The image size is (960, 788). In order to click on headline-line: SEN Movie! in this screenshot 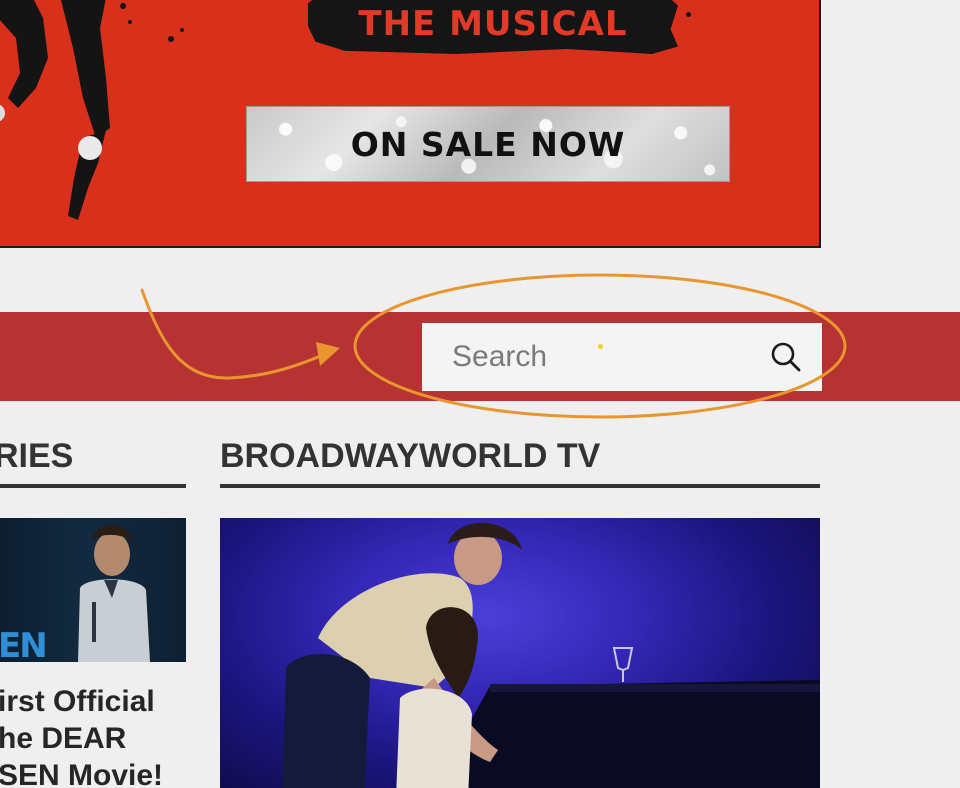, I will do `click(82, 773)`.